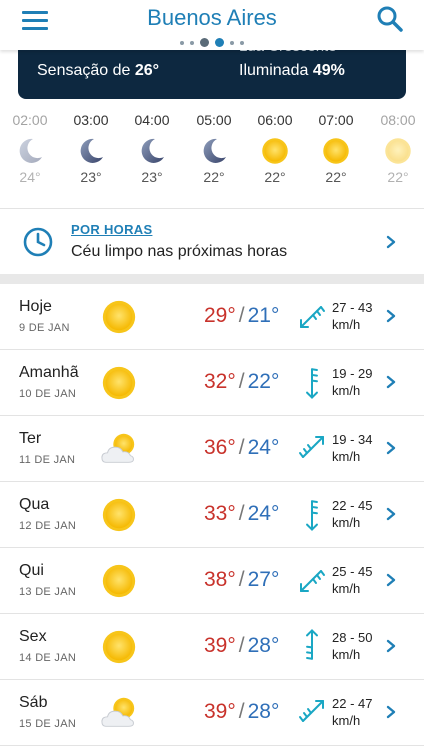 The image size is (424, 750). What do you see at coordinates (30, 177) in the screenshot?
I see `hour-temp: 24°` at bounding box center [30, 177].